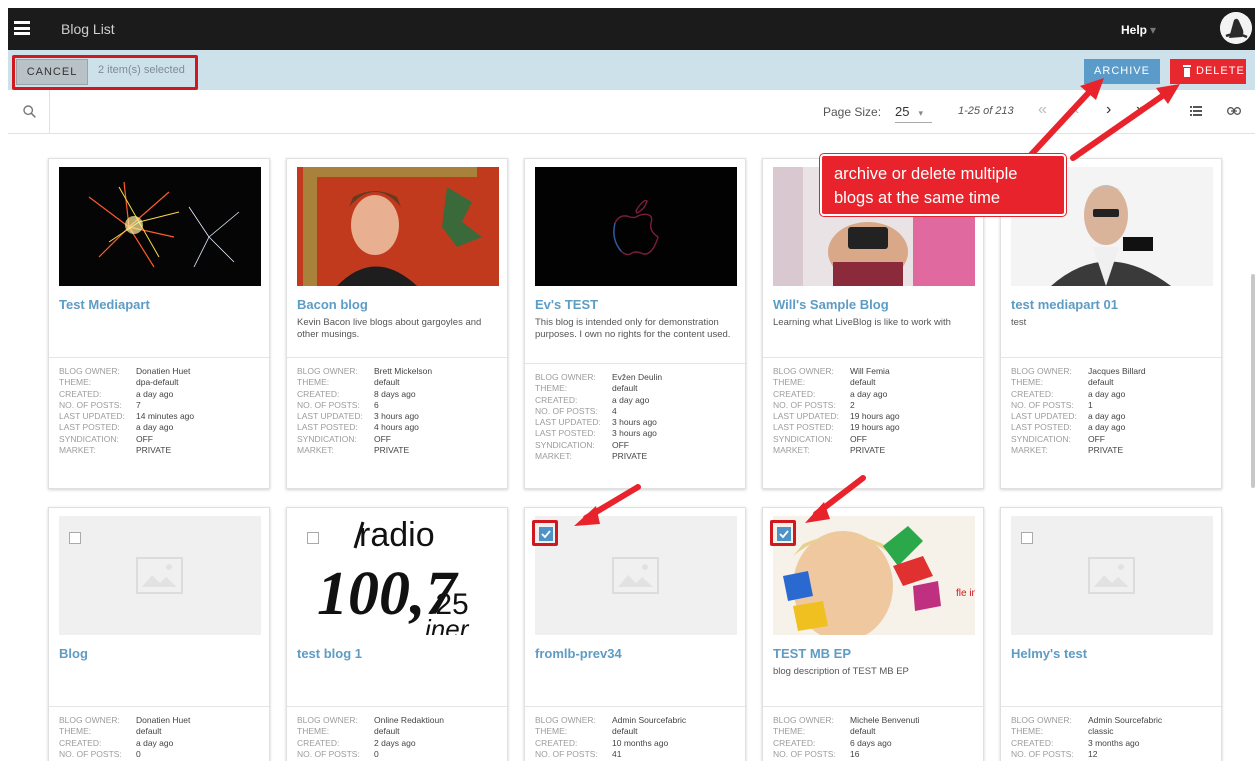 The height and width of the screenshot is (761, 1255). I want to click on archive-button: ARCHIVE, so click(1122, 71).